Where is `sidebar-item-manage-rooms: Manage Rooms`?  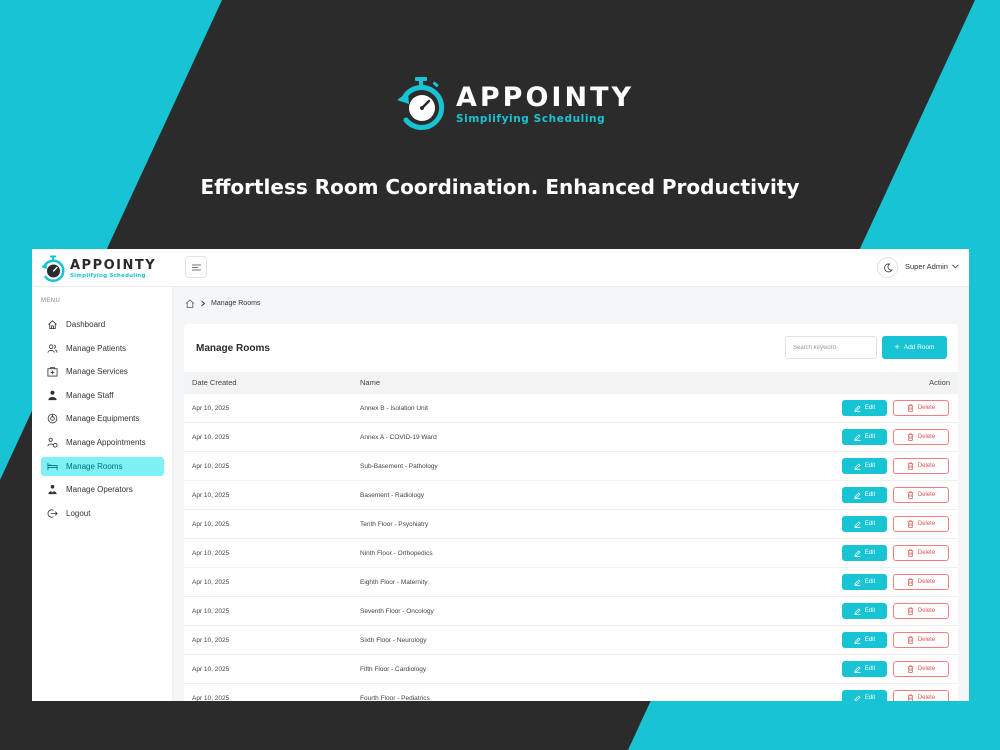 sidebar-item-manage-rooms: Manage Rooms is located at coordinates (102, 466).